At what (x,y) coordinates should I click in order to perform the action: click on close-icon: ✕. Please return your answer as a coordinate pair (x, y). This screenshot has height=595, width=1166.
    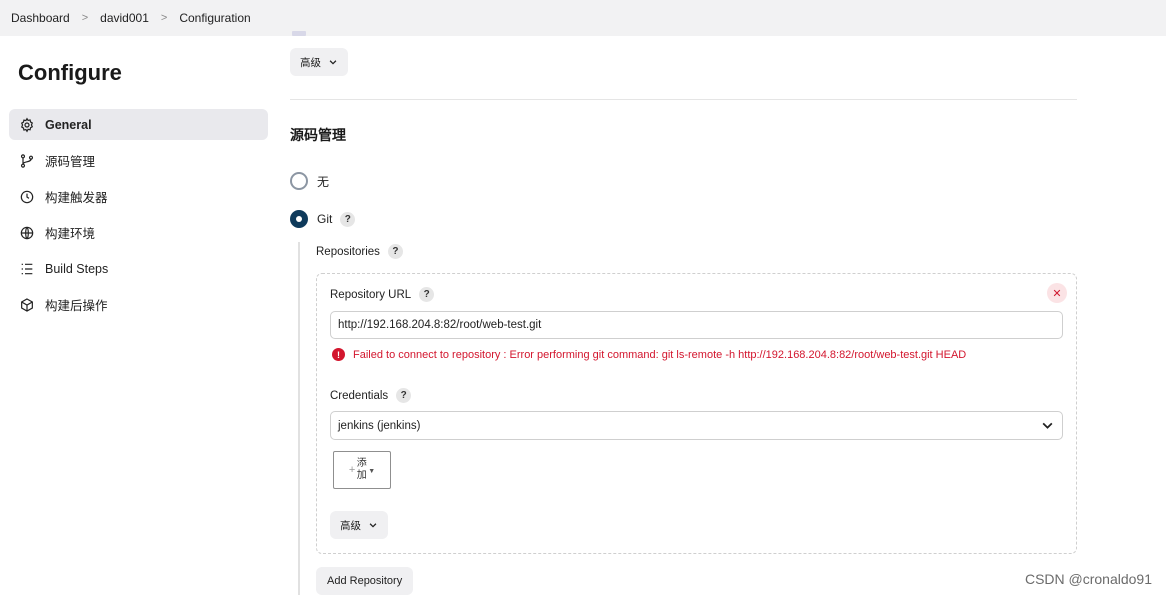
    Looking at the image, I should click on (1057, 293).